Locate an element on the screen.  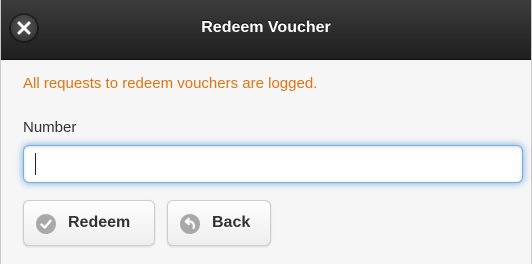
number-input is located at coordinates (273, 164).